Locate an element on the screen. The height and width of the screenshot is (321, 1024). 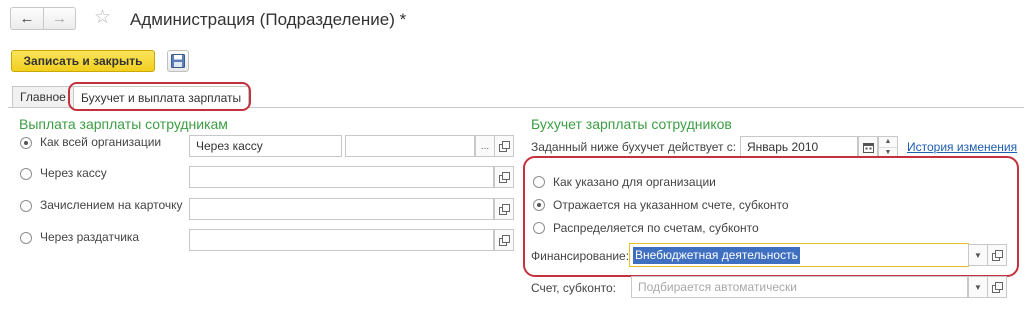
back-button: ← is located at coordinates (27, 18).